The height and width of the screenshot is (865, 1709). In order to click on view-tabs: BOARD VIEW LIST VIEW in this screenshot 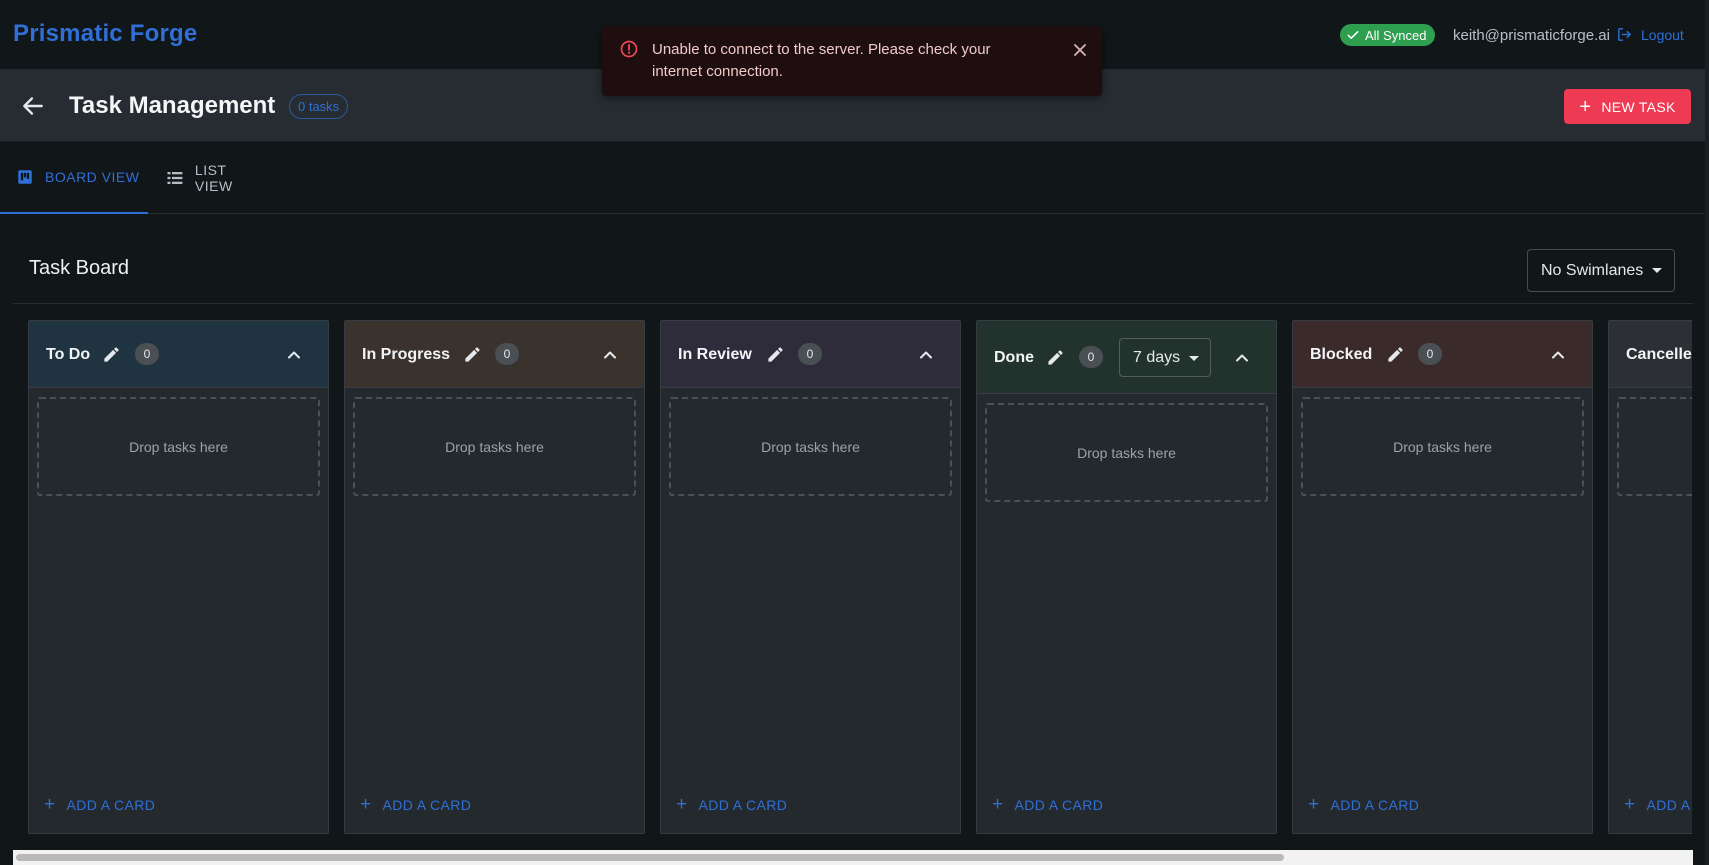, I will do `click(854, 178)`.